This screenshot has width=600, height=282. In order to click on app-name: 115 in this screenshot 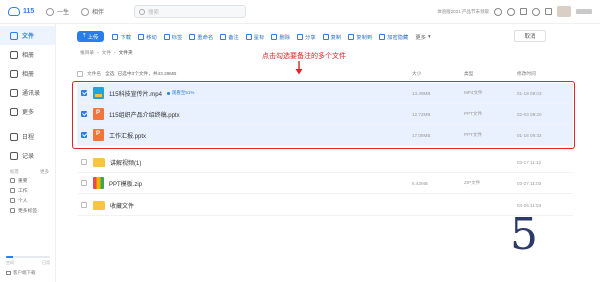, I will do `click(29, 11)`.